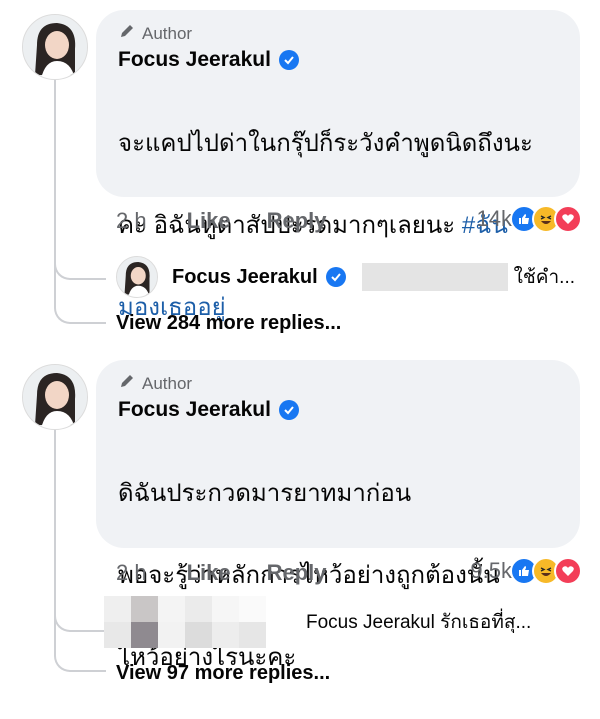 The width and height of the screenshot is (600, 719). Describe the element at coordinates (491, 570) in the screenshot. I see `reaction-count: 9.5k` at that location.